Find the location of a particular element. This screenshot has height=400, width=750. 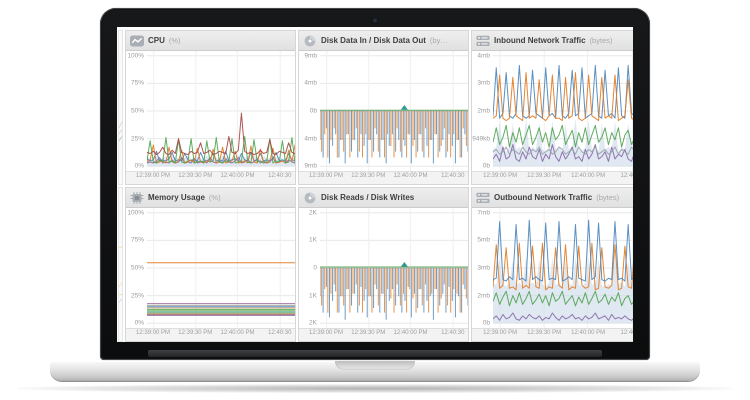

chart-header: Memory Usage (%) is located at coordinates (210, 198).